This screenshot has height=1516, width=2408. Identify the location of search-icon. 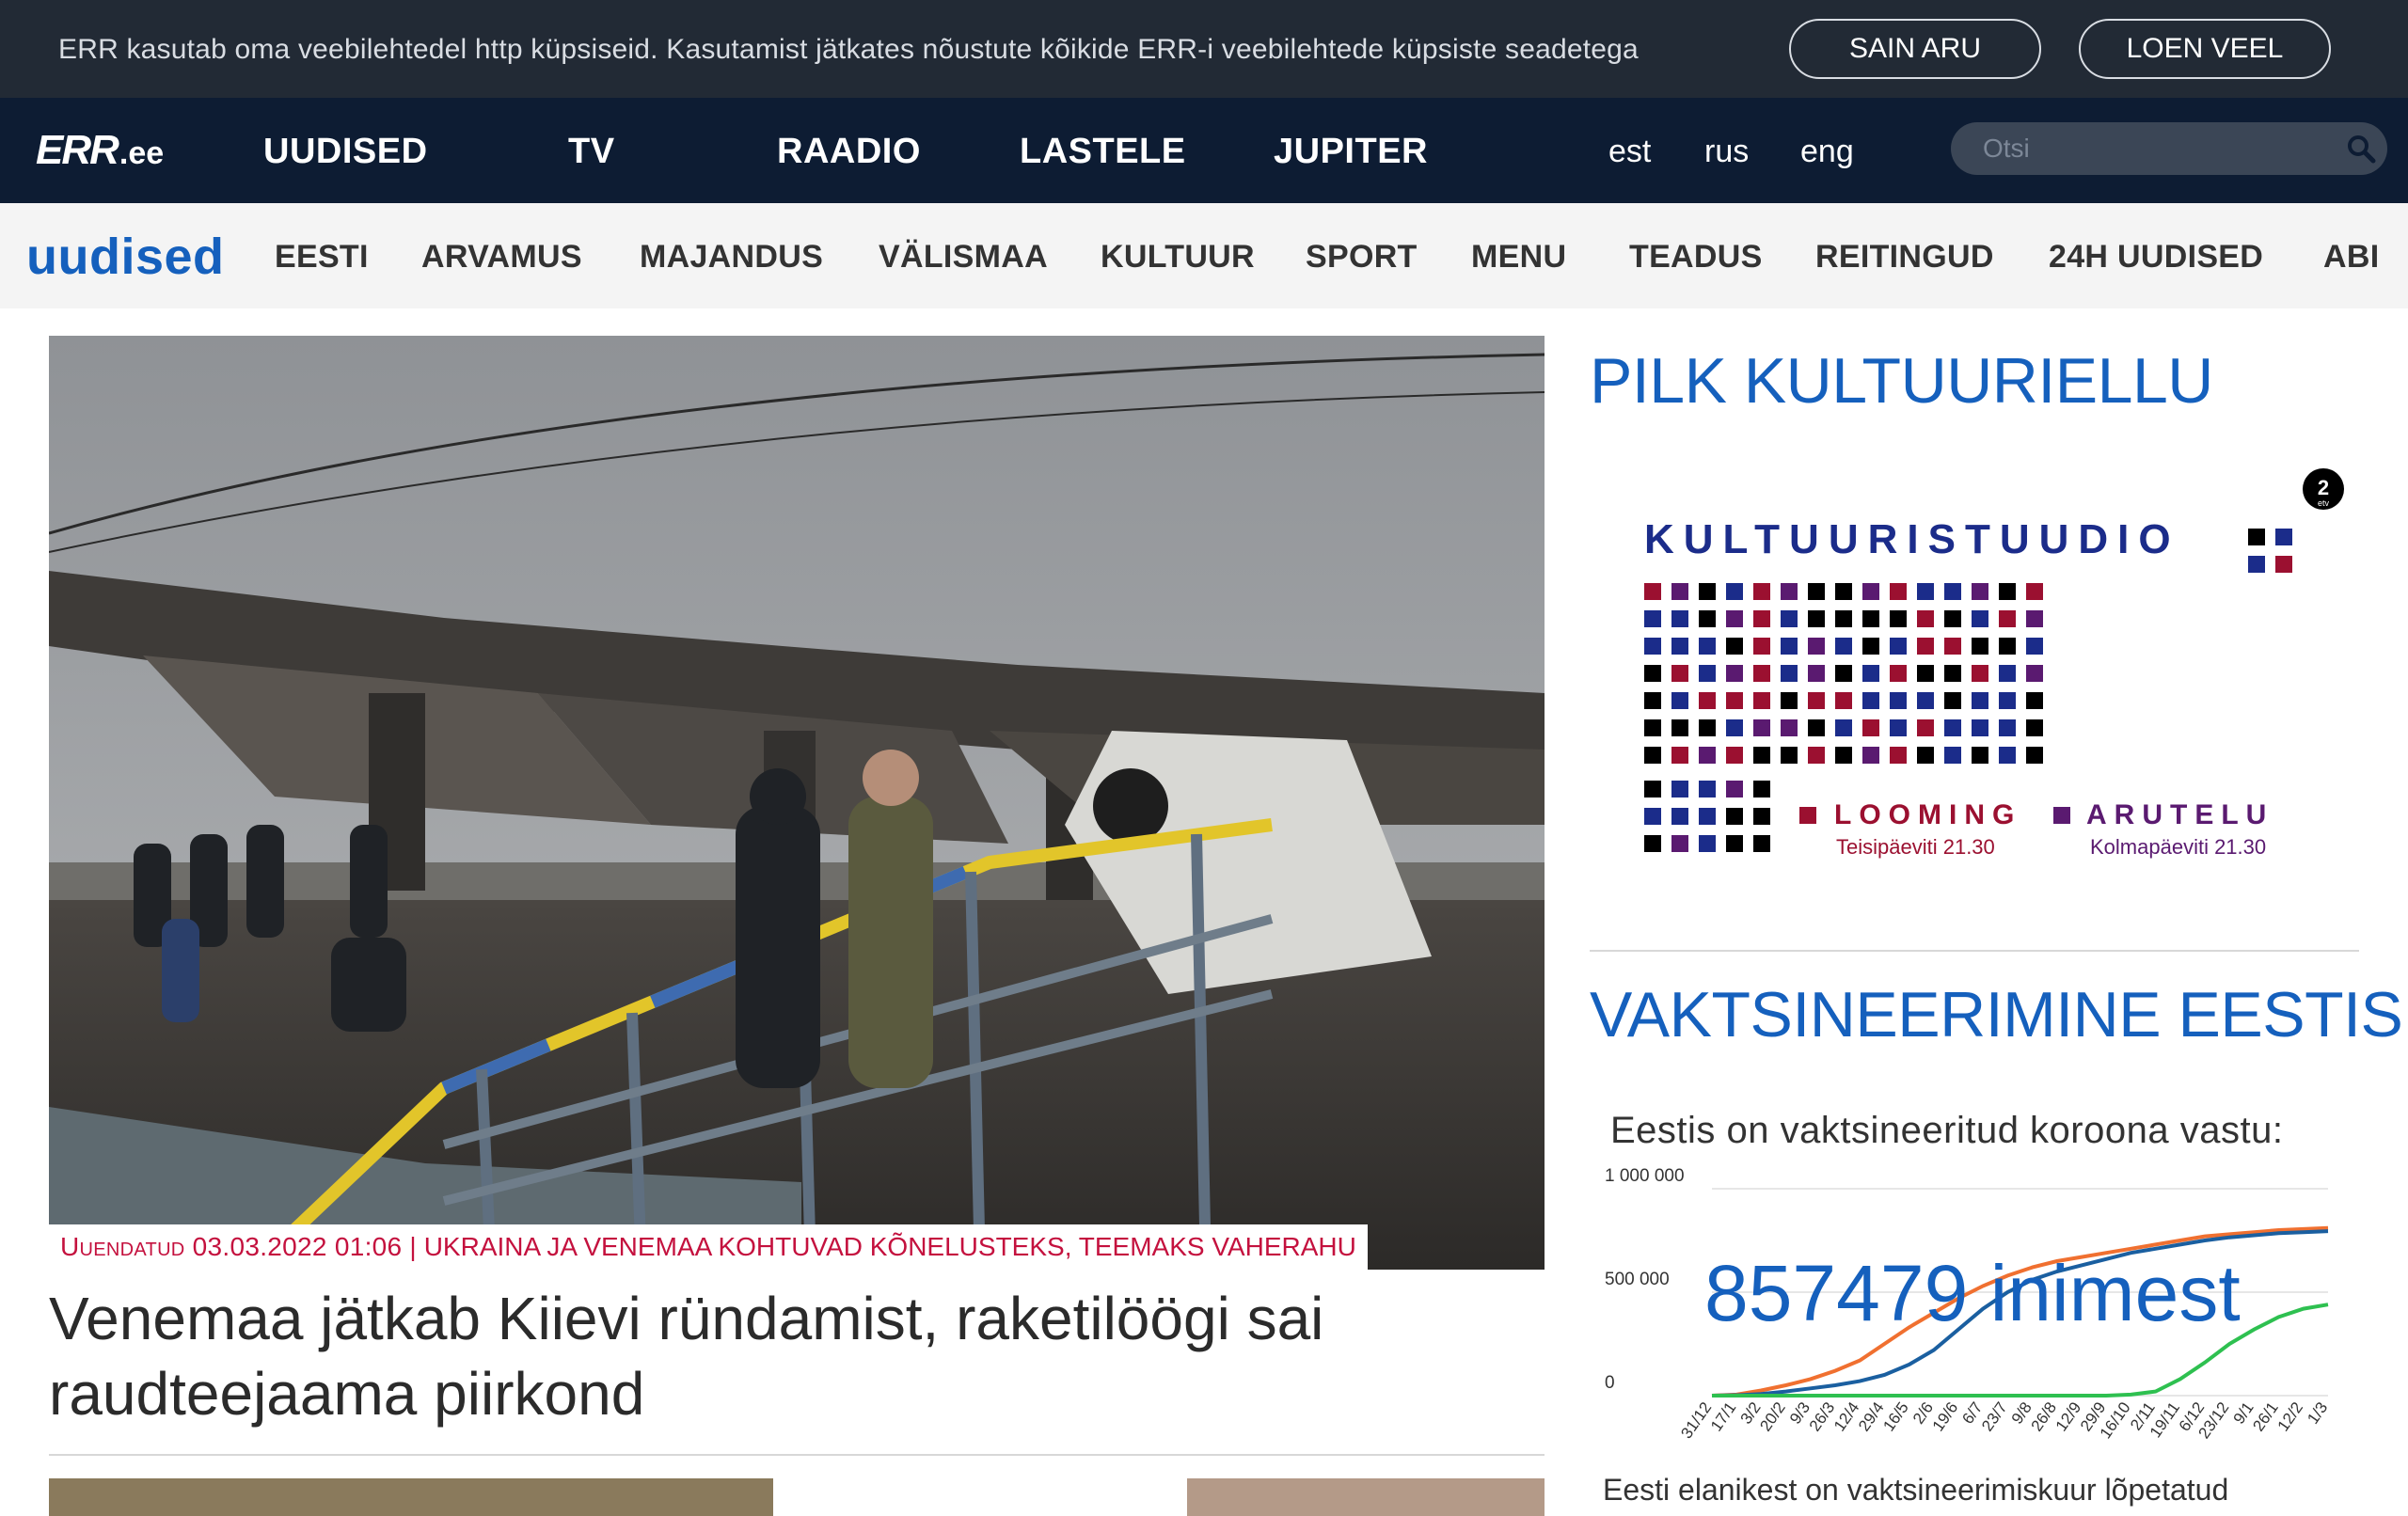
(2361, 149).